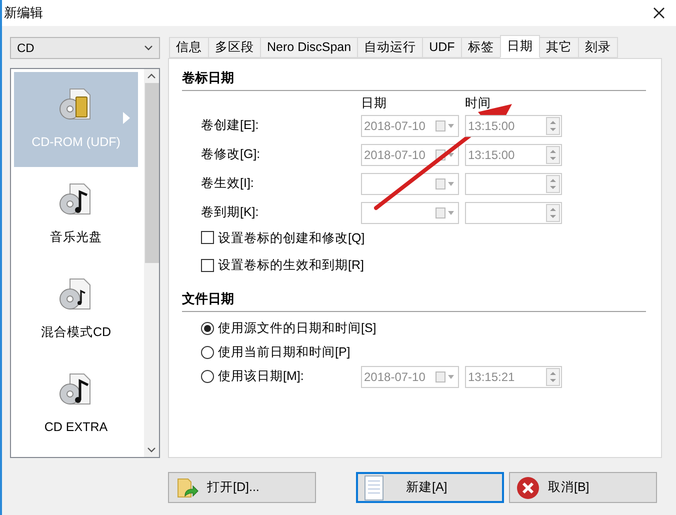  What do you see at coordinates (374, 487) in the screenshot?
I see `document-icon` at bounding box center [374, 487].